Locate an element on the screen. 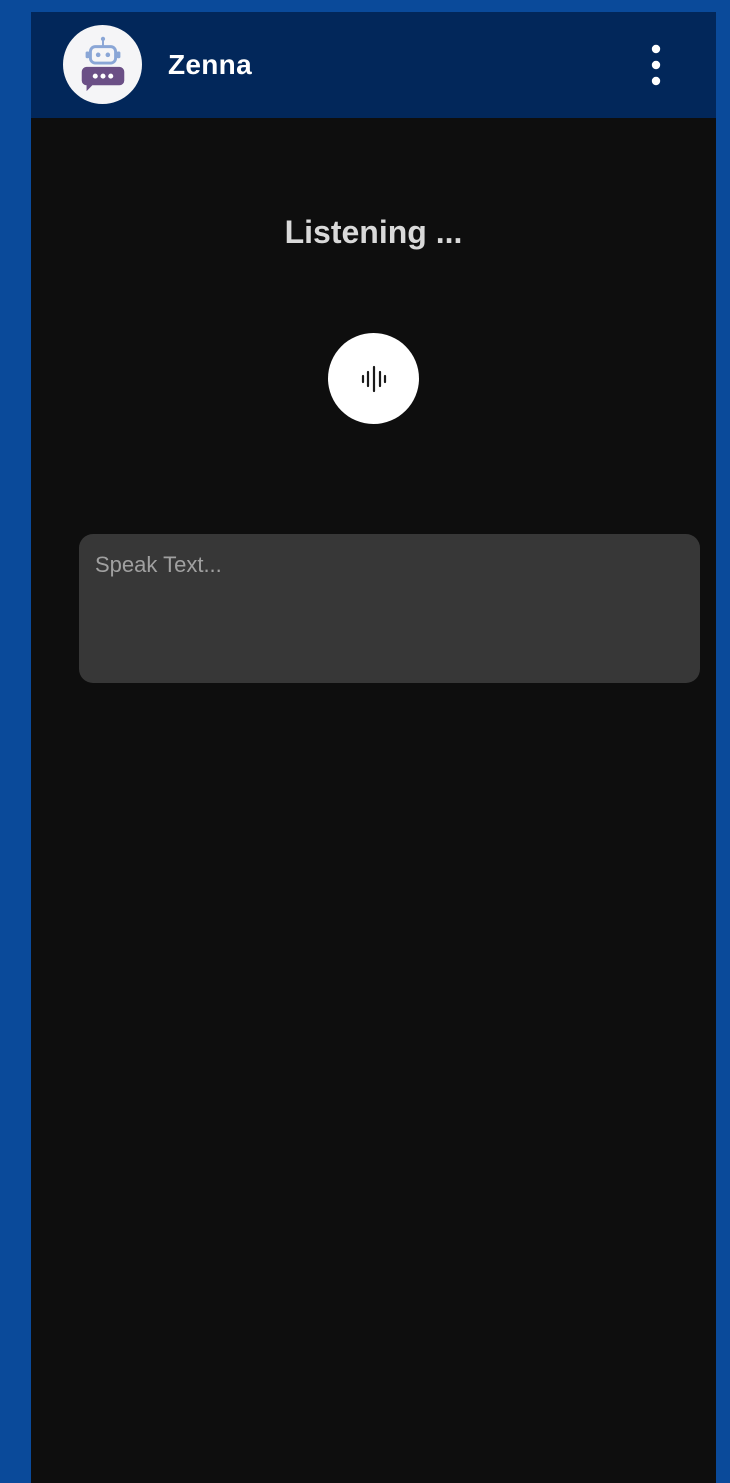 This screenshot has height=1483, width=730. app-bar: Zenna is located at coordinates (373, 65).